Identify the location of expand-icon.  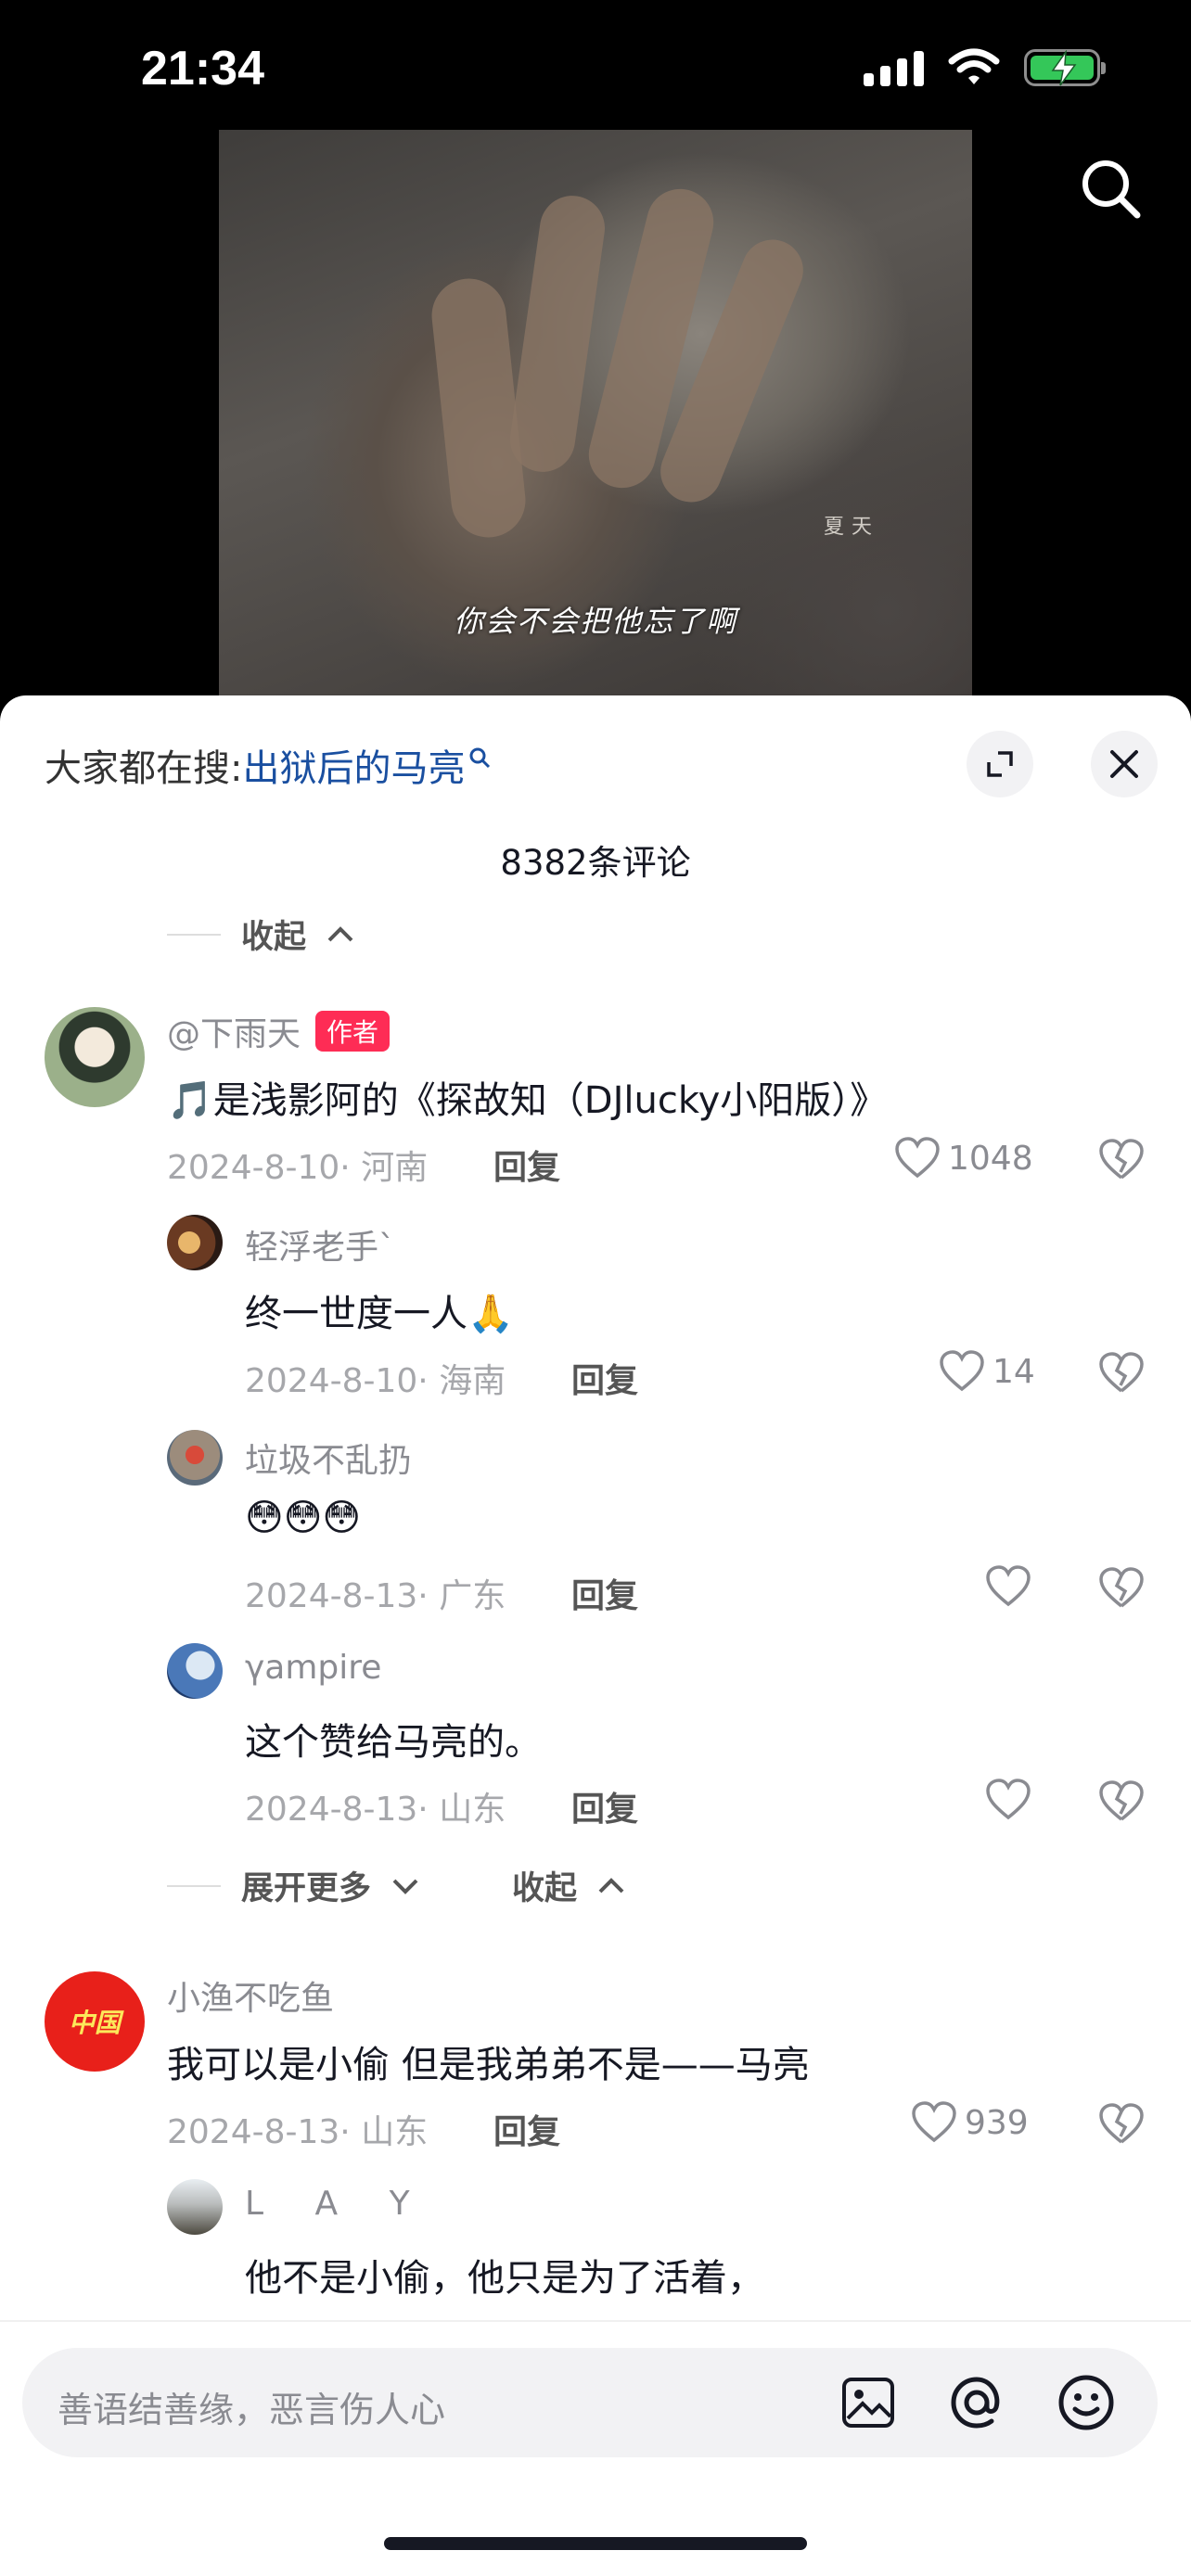
(1000, 764).